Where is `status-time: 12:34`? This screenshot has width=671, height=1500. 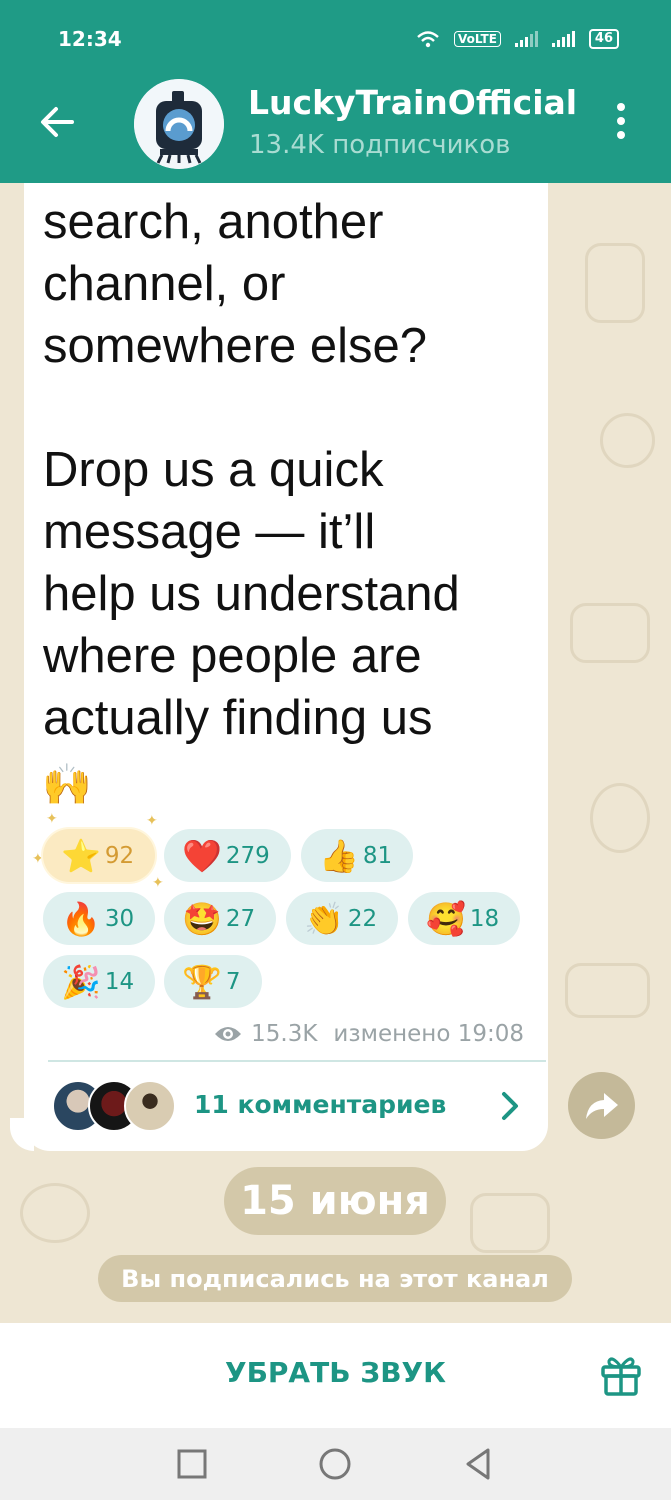
status-time: 12:34 is located at coordinates (90, 39).